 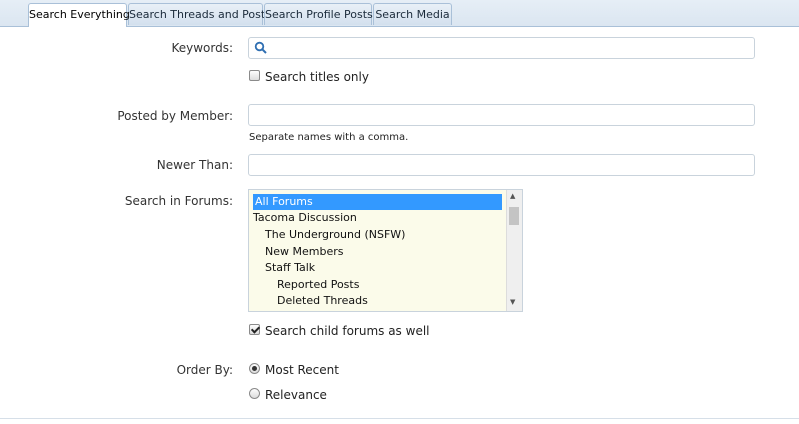 I want to click on search-child-forums-label: Search child forums as well, so click(x=347, y=331).